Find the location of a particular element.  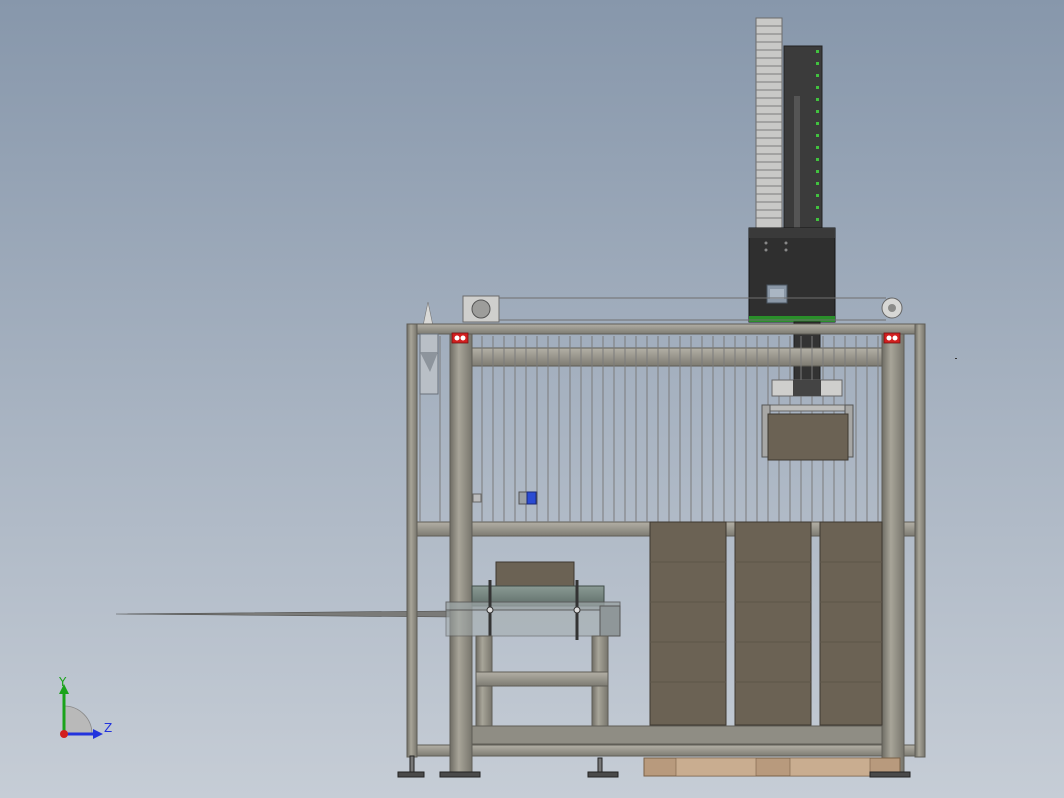

gripped-carton is located at coordinates (808, 437).